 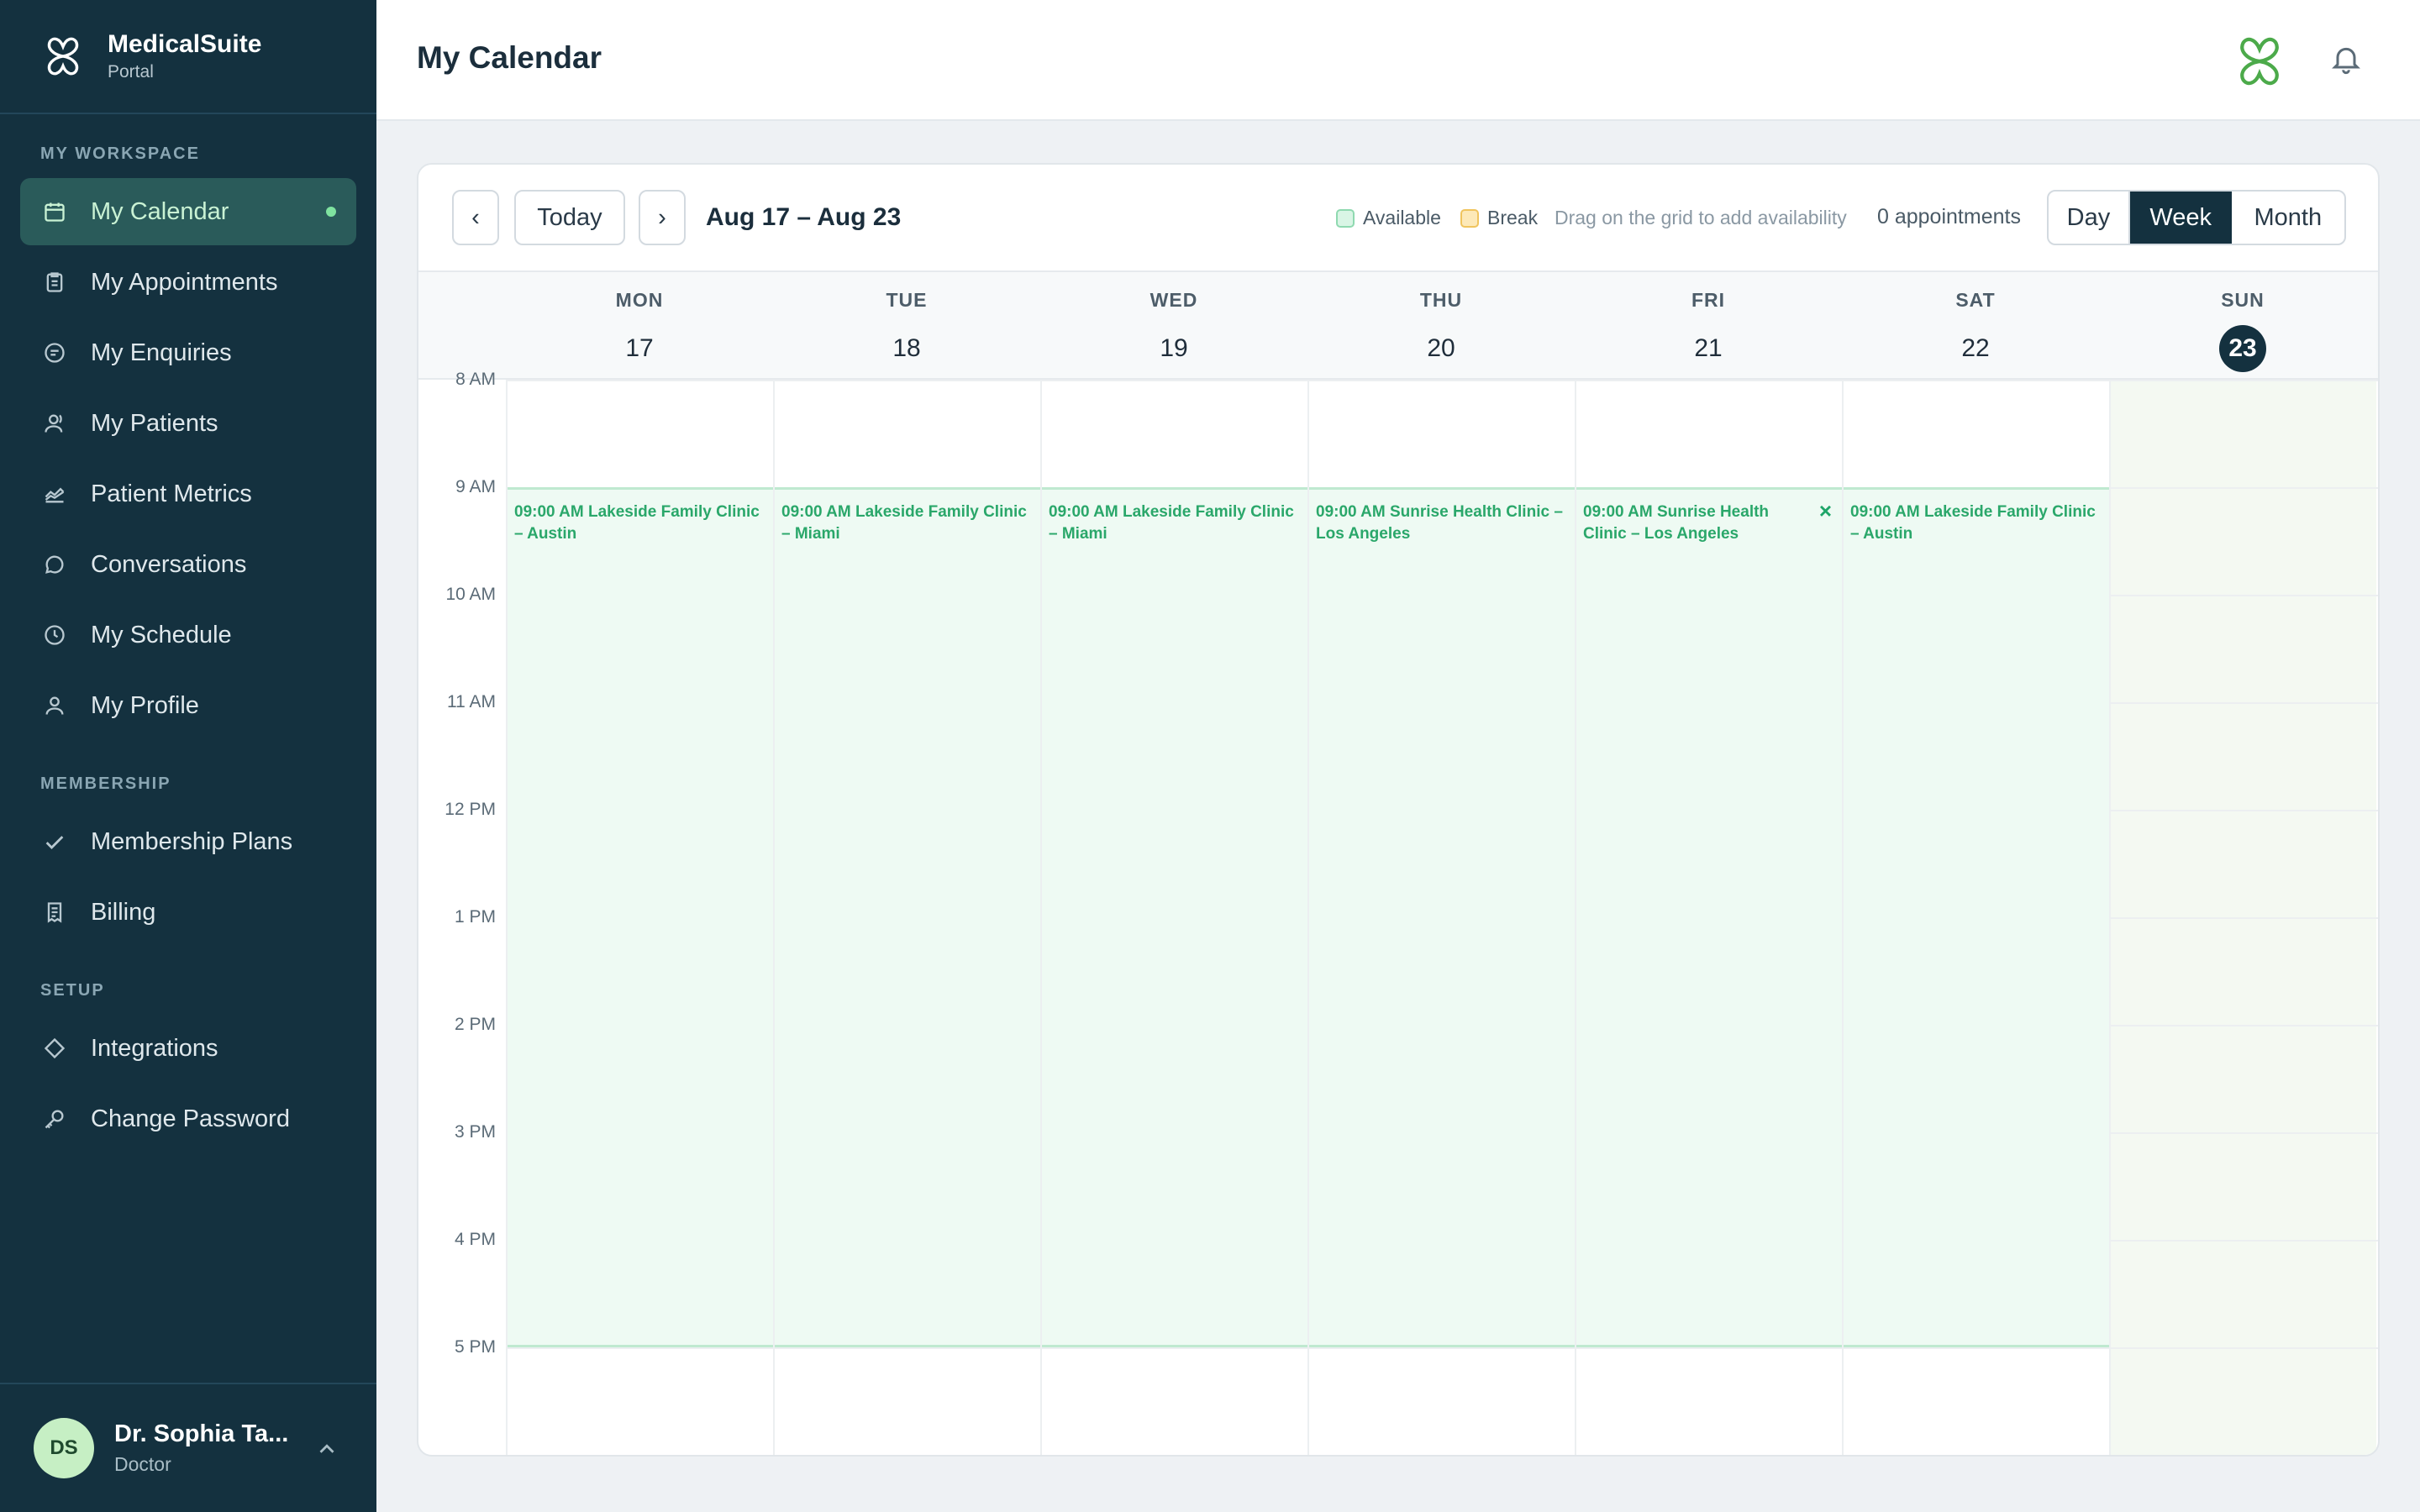 I want to click on calendar-icon, so click(x=54, y=211).